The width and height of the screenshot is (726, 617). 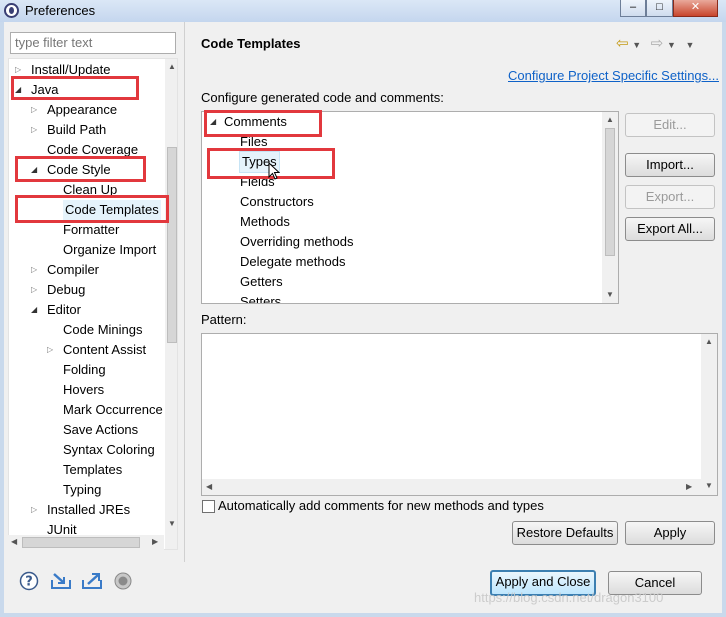 What do you see at coordinates (565, 533) in the screenshot?
I see `restore-defaults-button: Restore Defaults` at bounding box center [565, 533].